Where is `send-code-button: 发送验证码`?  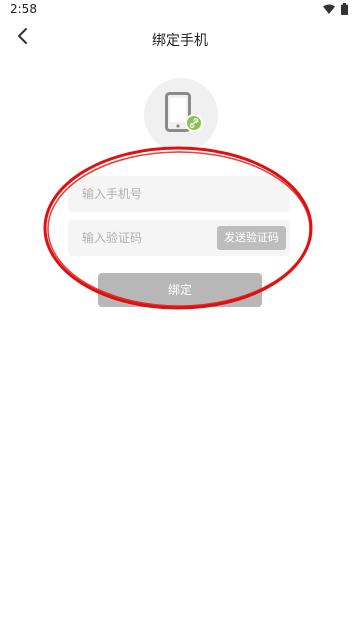 send-code-button: 发送验证码 is located at coordinates (251, 238).